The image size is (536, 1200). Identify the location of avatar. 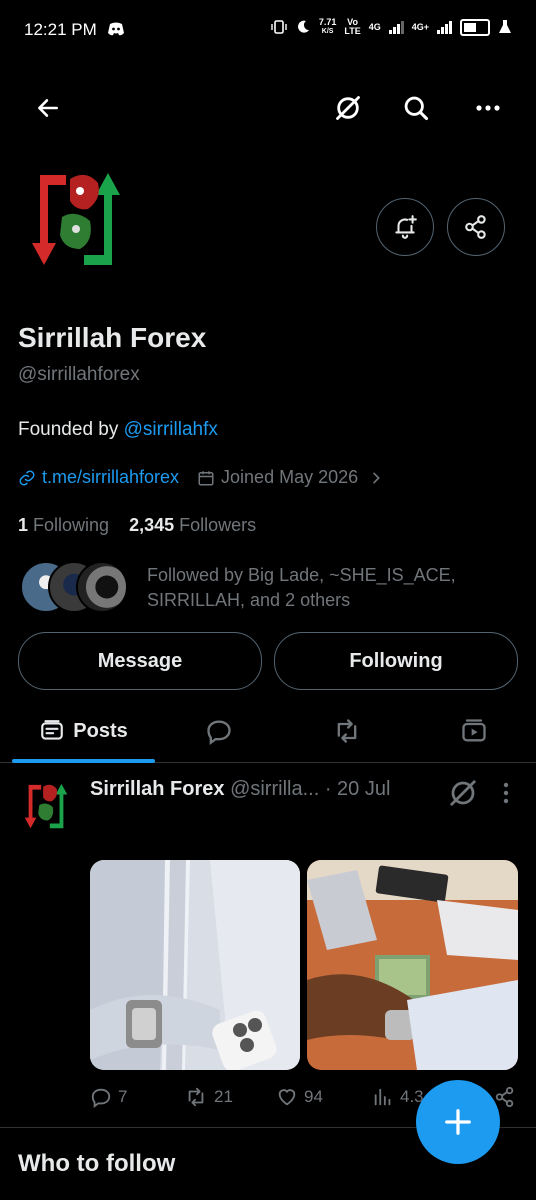
(102, 587).